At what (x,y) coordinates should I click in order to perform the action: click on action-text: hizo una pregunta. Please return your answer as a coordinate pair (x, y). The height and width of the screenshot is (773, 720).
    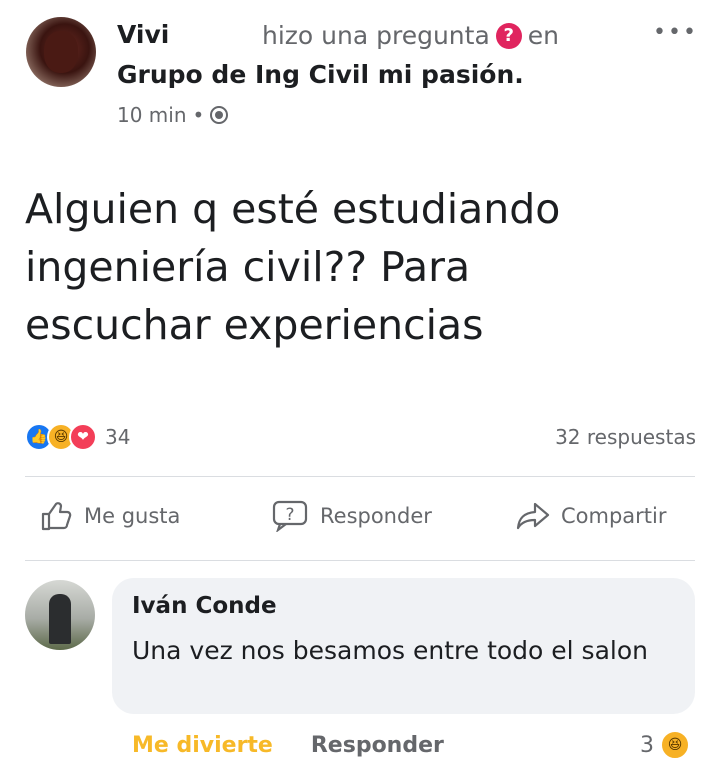
    Looking at the image, I should click on (376, 35).